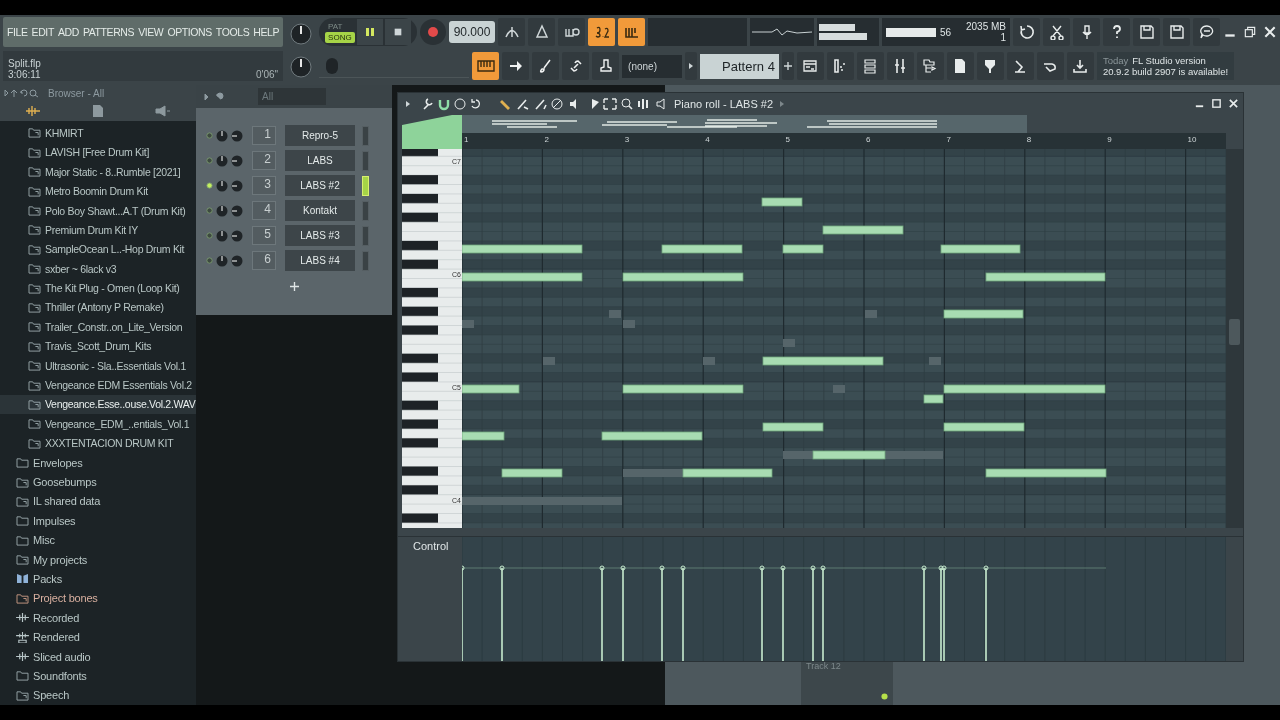 The height and width of the screenshot is (720, 1280). What do you see at coordinates (98, 695) in the screenshot?
I see `browser-item: Speech` at bounding box center [98, 695].